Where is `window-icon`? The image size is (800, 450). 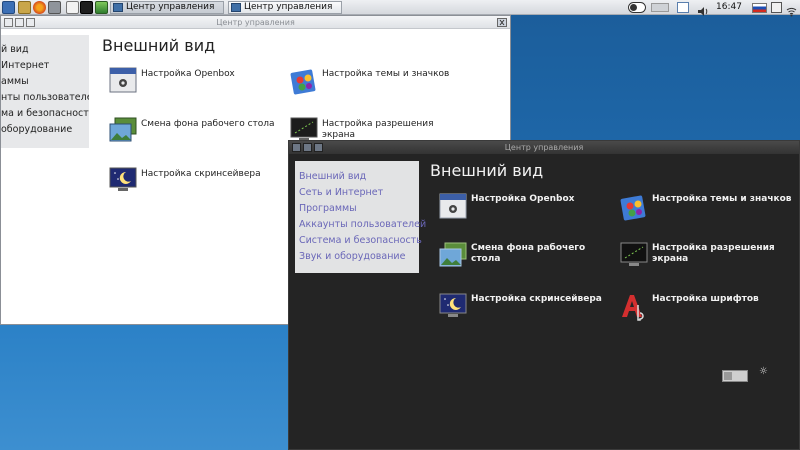 window-icon is located at coordinates (683, 7).